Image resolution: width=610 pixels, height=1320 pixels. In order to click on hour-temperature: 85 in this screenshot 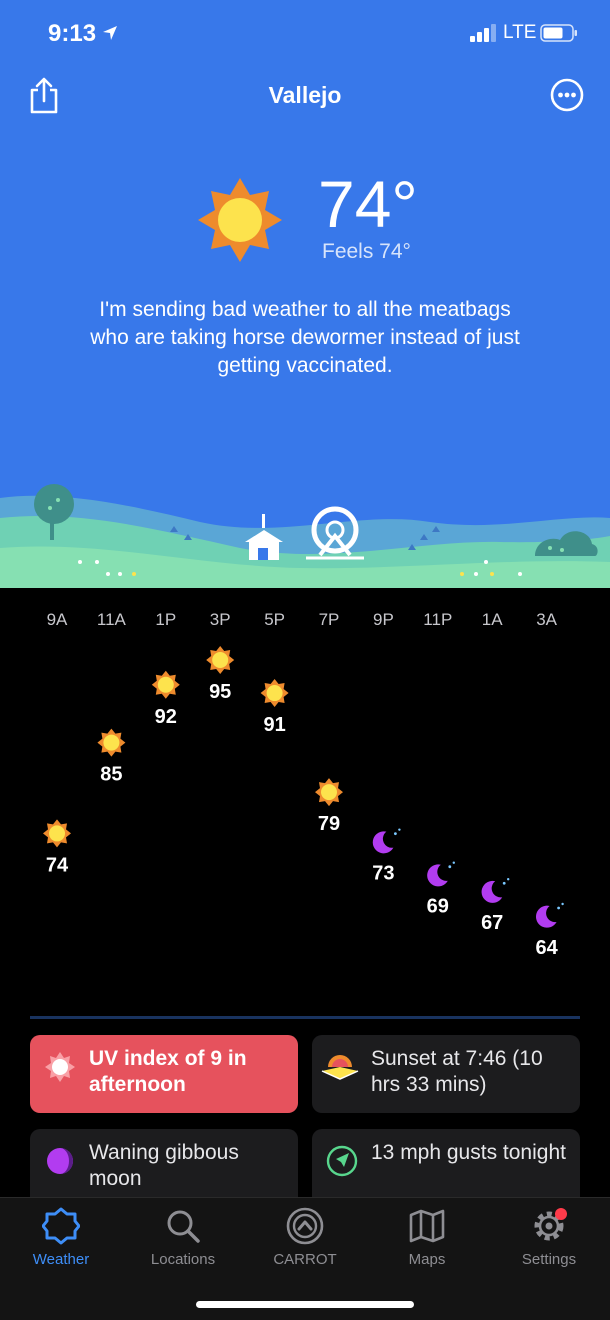, I will do `click(111, 775)`.